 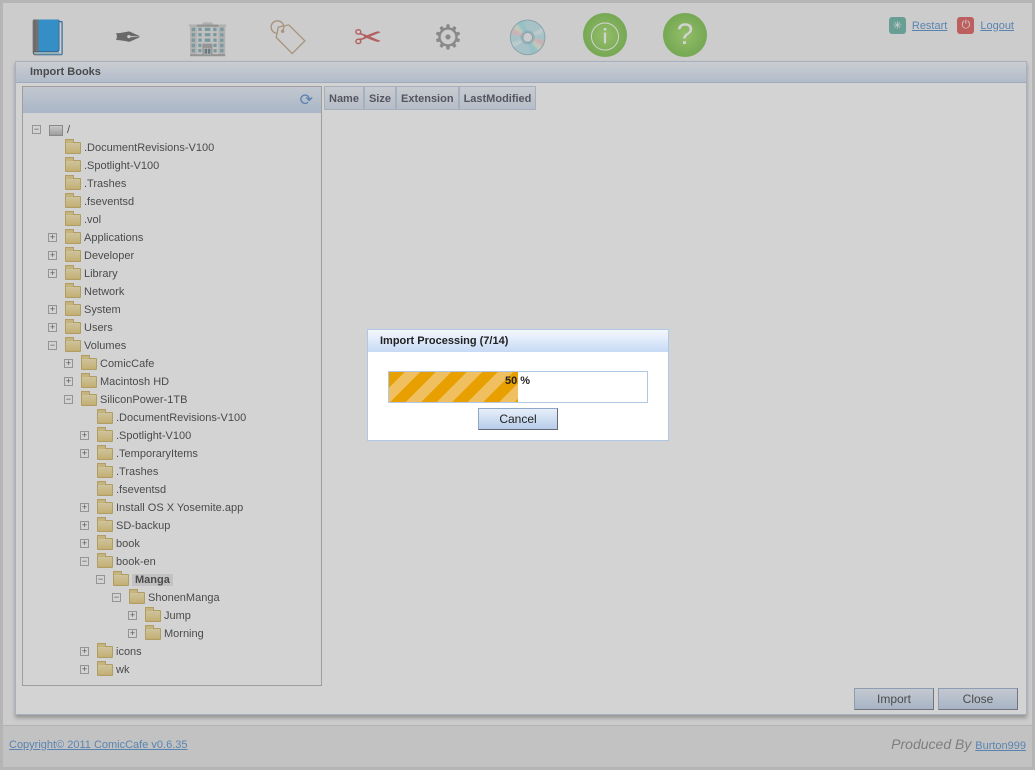 I want to click on cancel-button: Cancel, so click(x=518, y=419).